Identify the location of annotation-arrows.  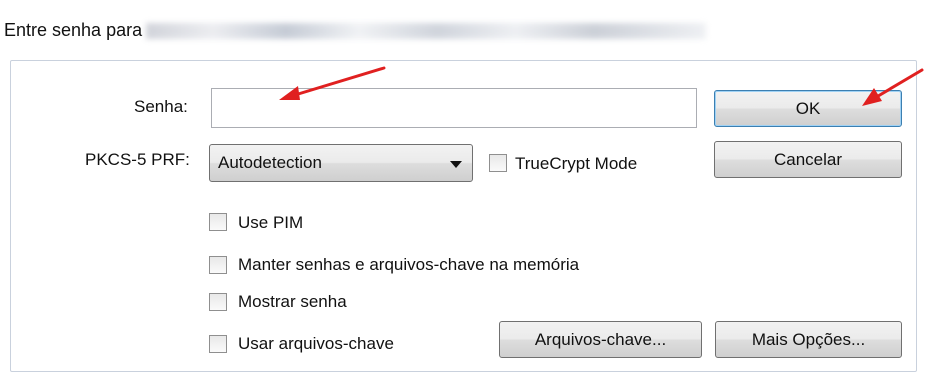
(601, 86).